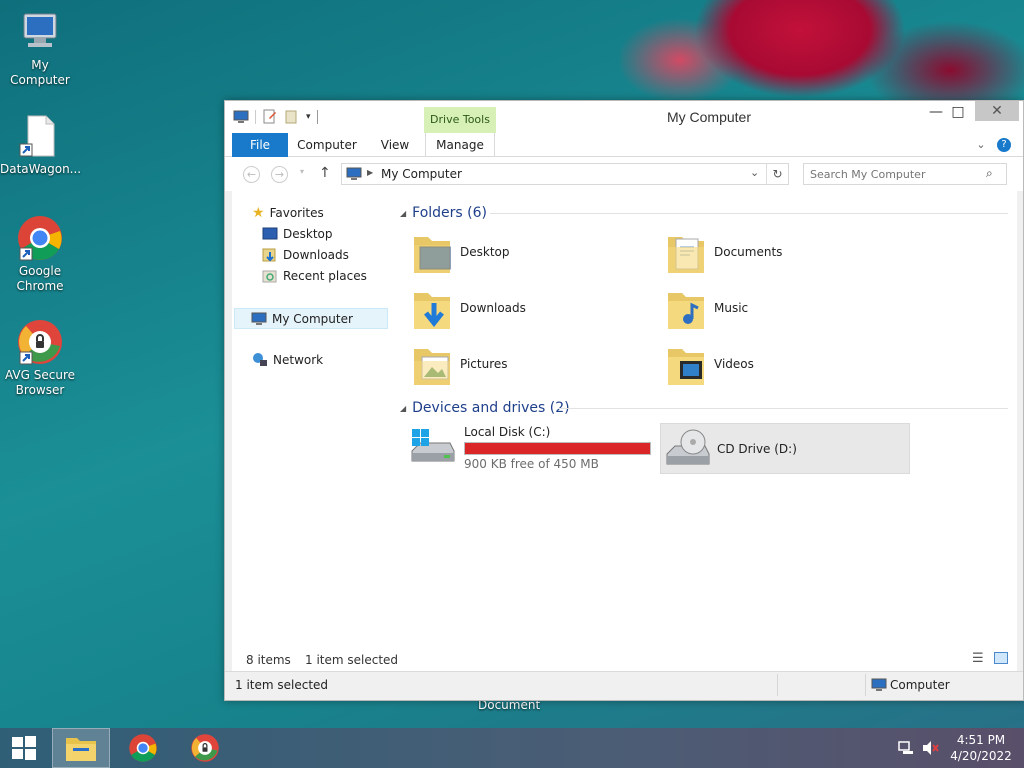 The width and height of the screenshot is (1024, 768). I want to click on drive-usage-bar, so click(557, 448).